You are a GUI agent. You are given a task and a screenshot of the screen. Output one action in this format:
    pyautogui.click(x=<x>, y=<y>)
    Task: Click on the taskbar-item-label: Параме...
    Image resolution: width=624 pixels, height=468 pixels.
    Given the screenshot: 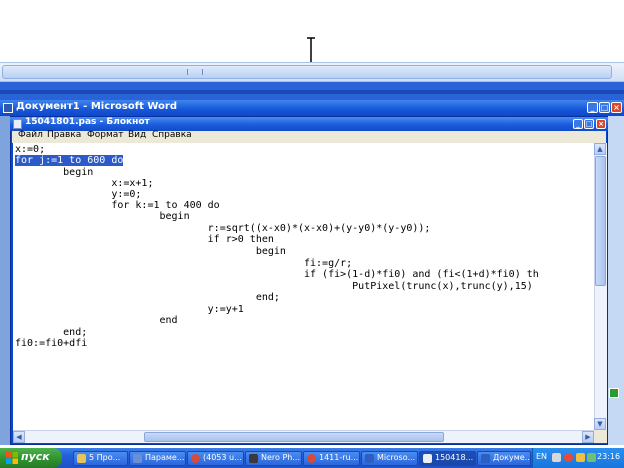 What is the action you would take?
    pyautogui.click(x=165, y=457)
    